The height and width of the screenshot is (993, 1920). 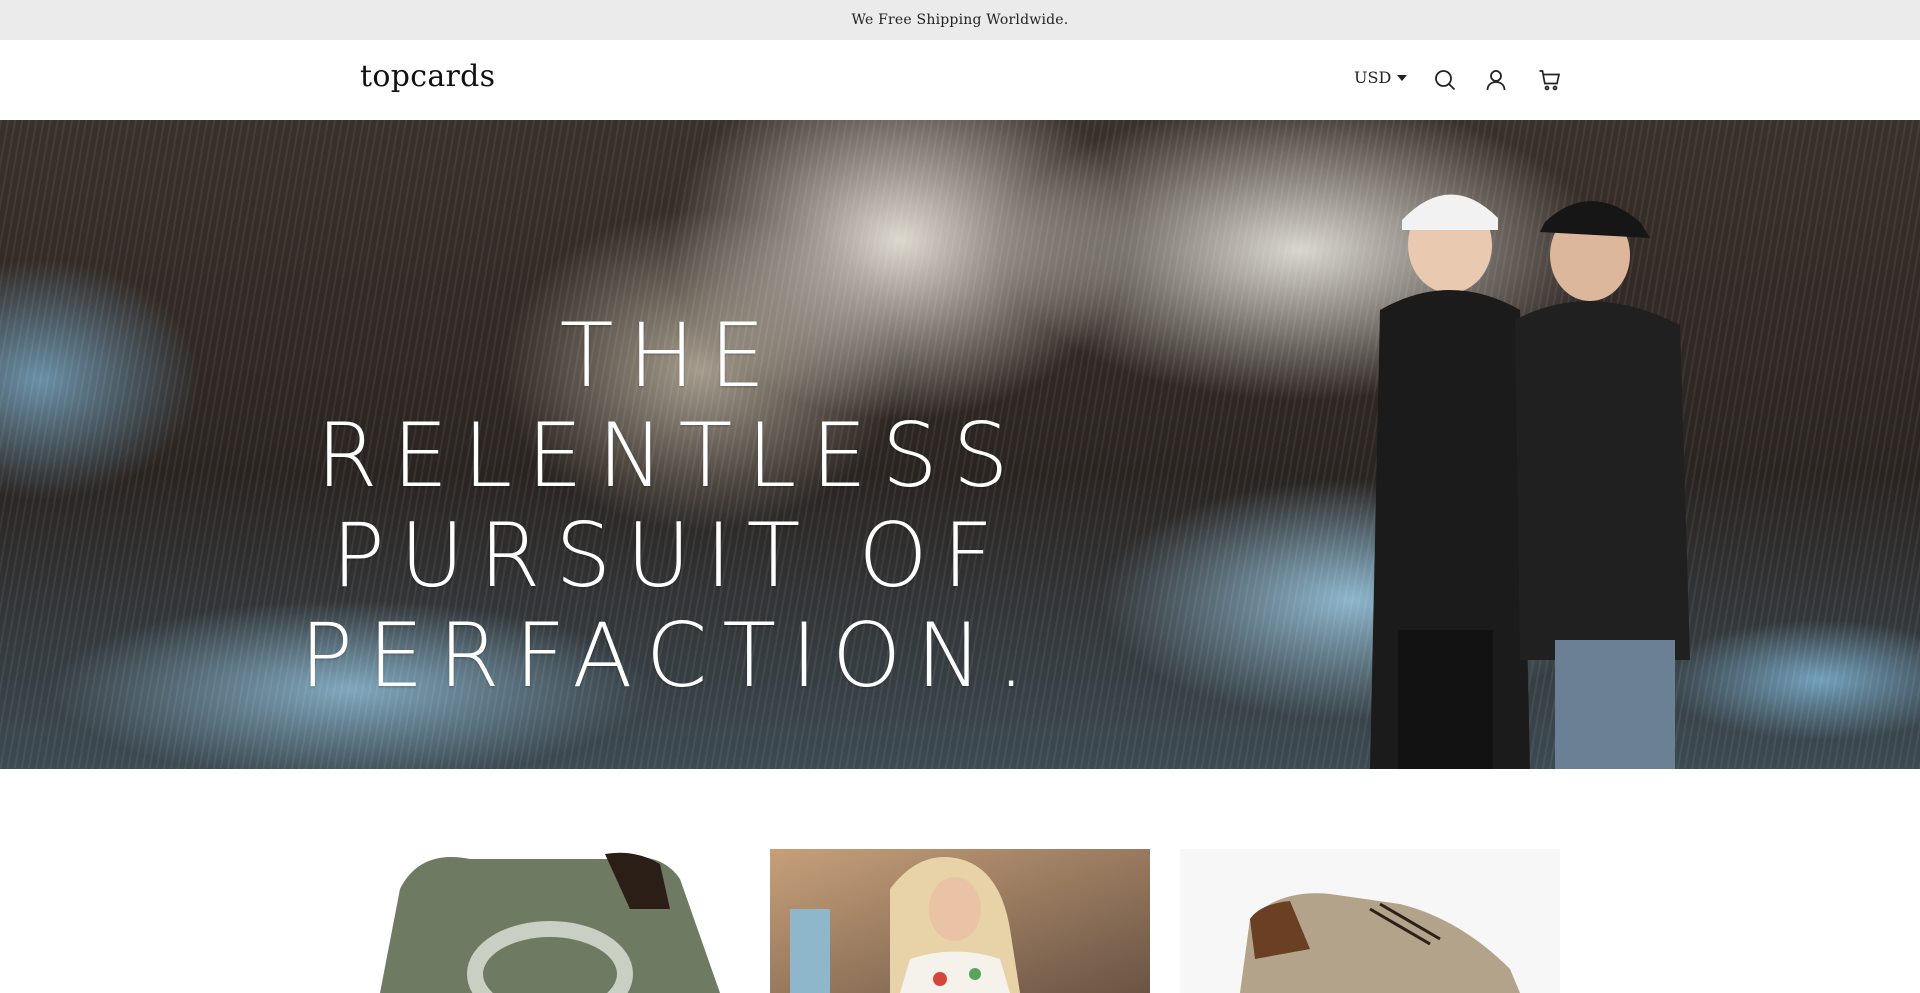 I want to click on caret-down-icon, so click(x=1402, y=77).